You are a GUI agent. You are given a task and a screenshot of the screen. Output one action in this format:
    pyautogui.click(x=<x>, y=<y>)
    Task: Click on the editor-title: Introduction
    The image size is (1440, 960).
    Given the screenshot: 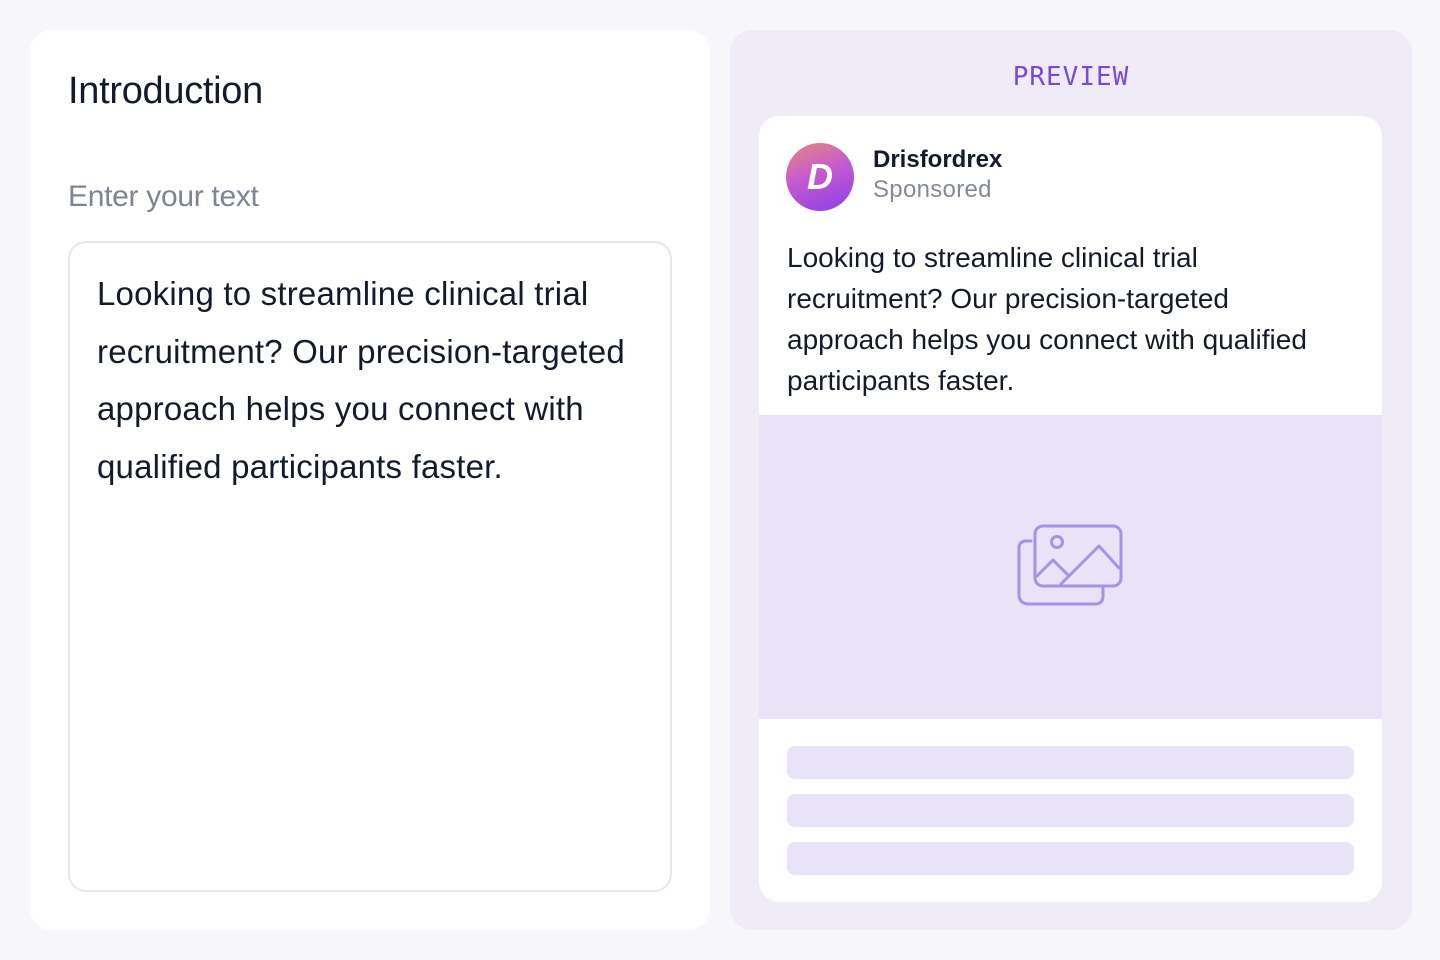 What is the action you would take?
    pyautogui.click(x=165, y=91)
    